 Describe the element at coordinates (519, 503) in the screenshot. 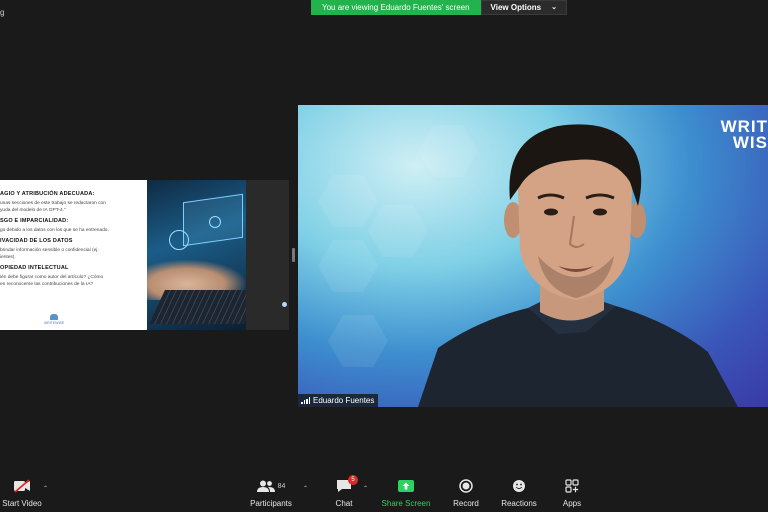

I see `reactions-label: Reactions` at that location.